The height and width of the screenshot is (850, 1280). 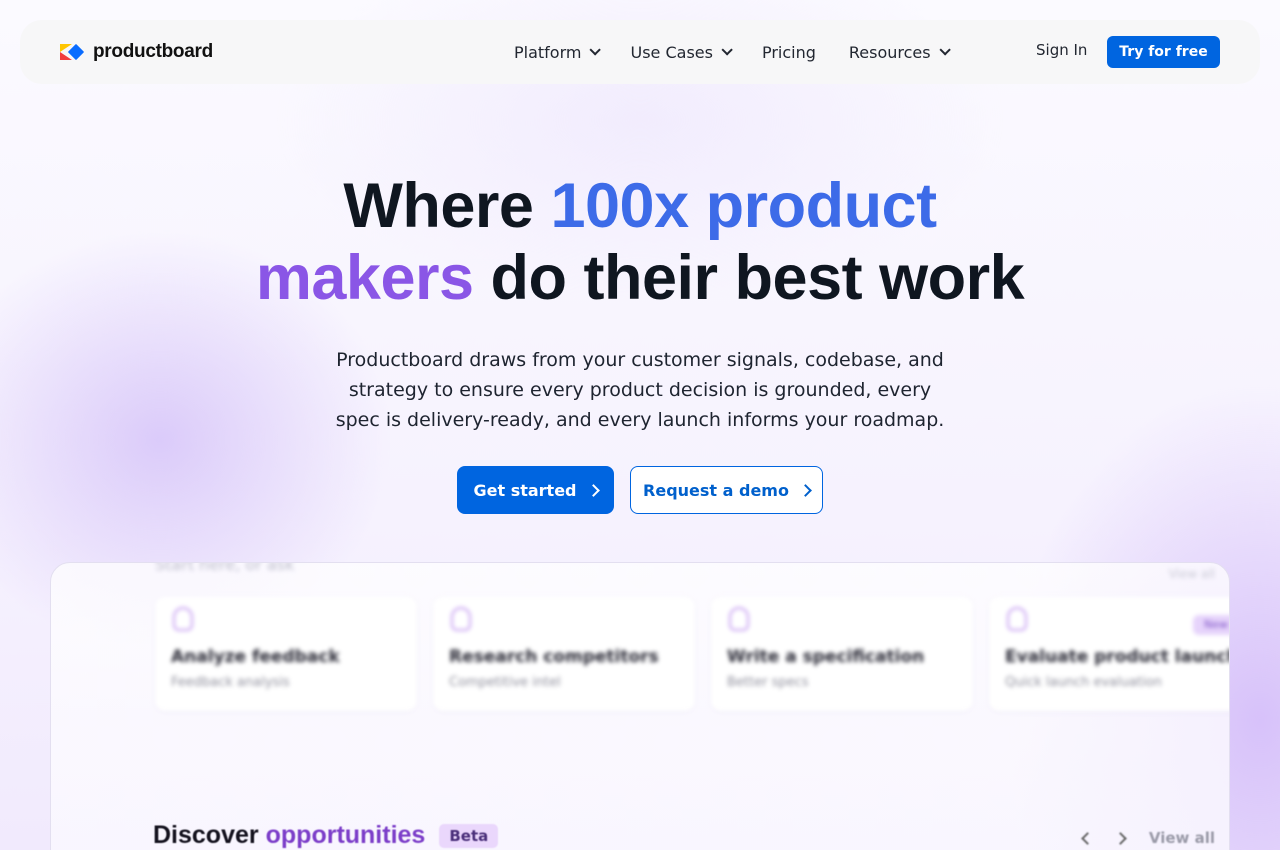 I want to click on section-title: Discover, so click(x=206, y=835).